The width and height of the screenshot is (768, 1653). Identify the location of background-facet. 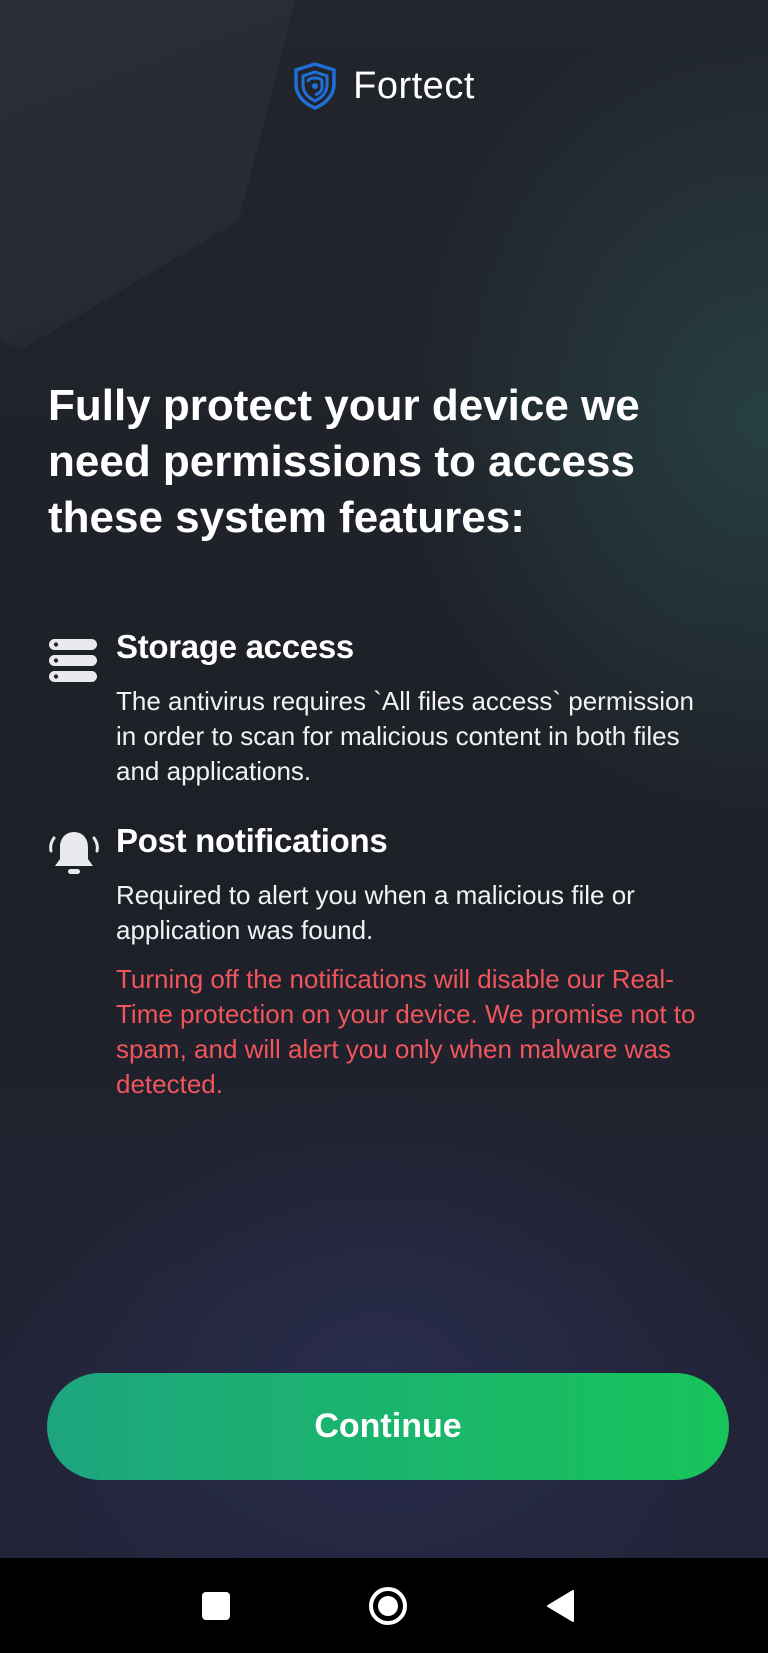
(150, 175).